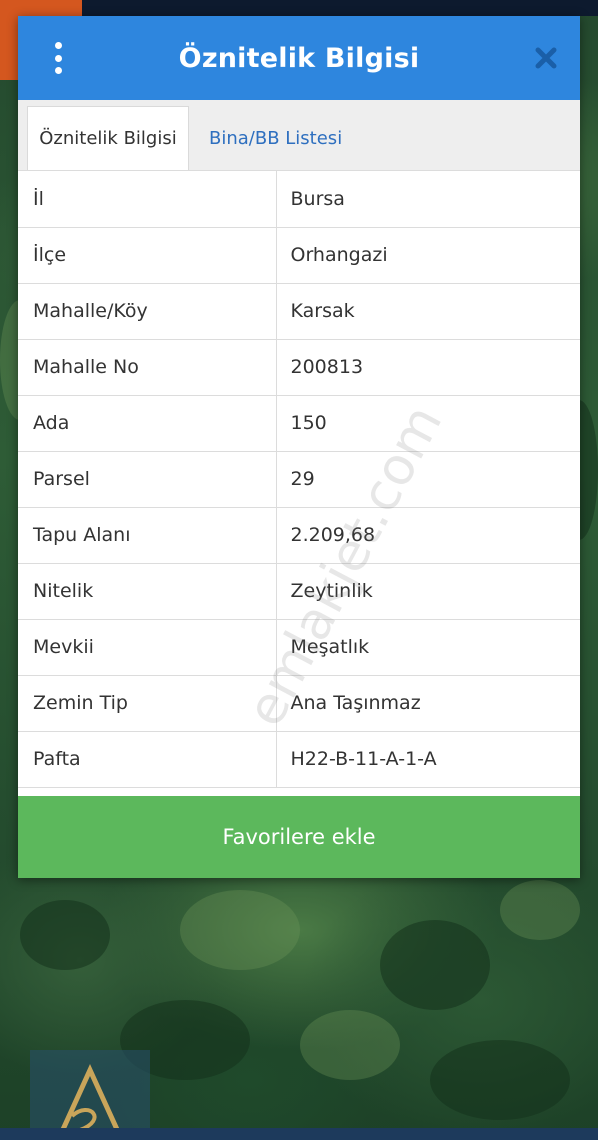 This screenshot has width=598, height=1140. Describe the element at coordinates (275, 138) in the screenshot. I see `tab-building-list: Bina/BB Listesi` at that location.